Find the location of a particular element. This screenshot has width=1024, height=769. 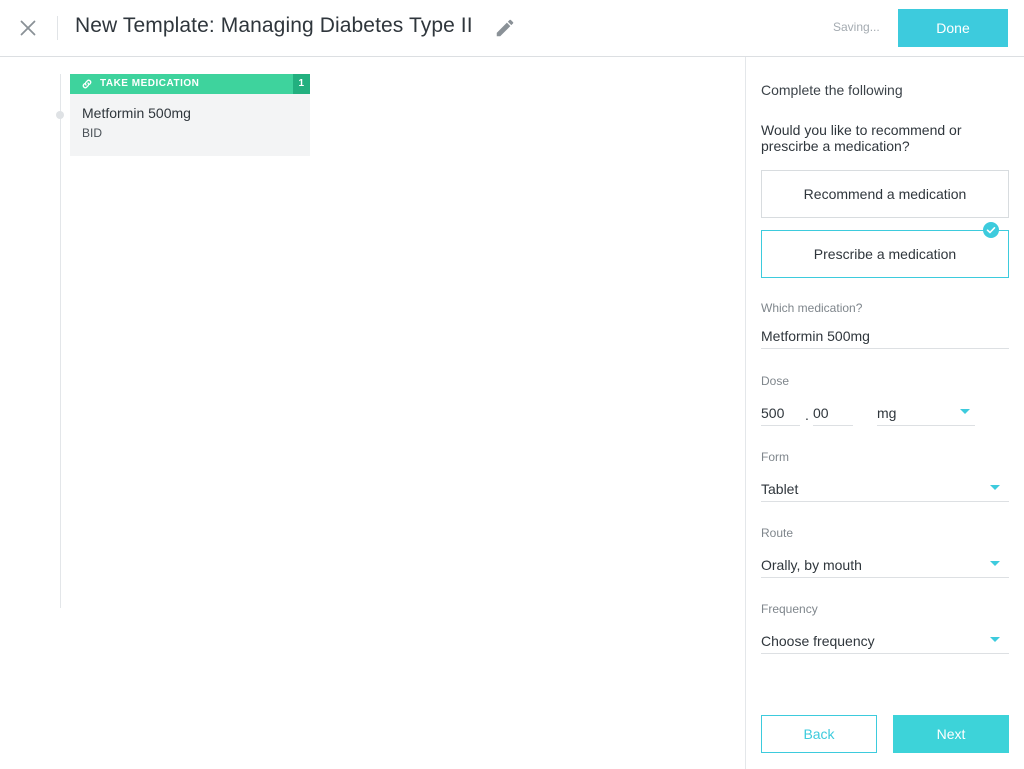

dose-decimal-input: 00 is located at coordinates (821, 413).